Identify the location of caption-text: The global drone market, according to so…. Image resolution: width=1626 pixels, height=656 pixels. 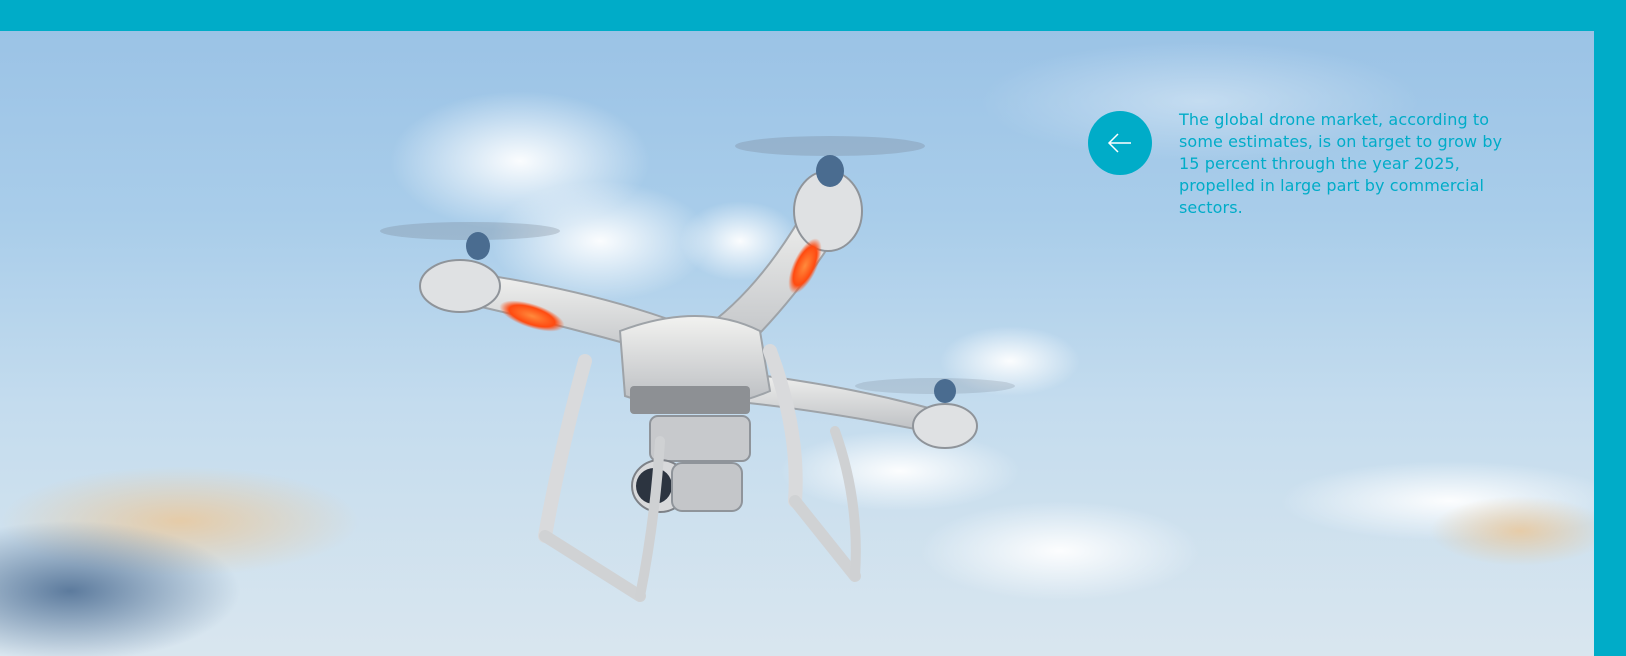
(1341, 163).